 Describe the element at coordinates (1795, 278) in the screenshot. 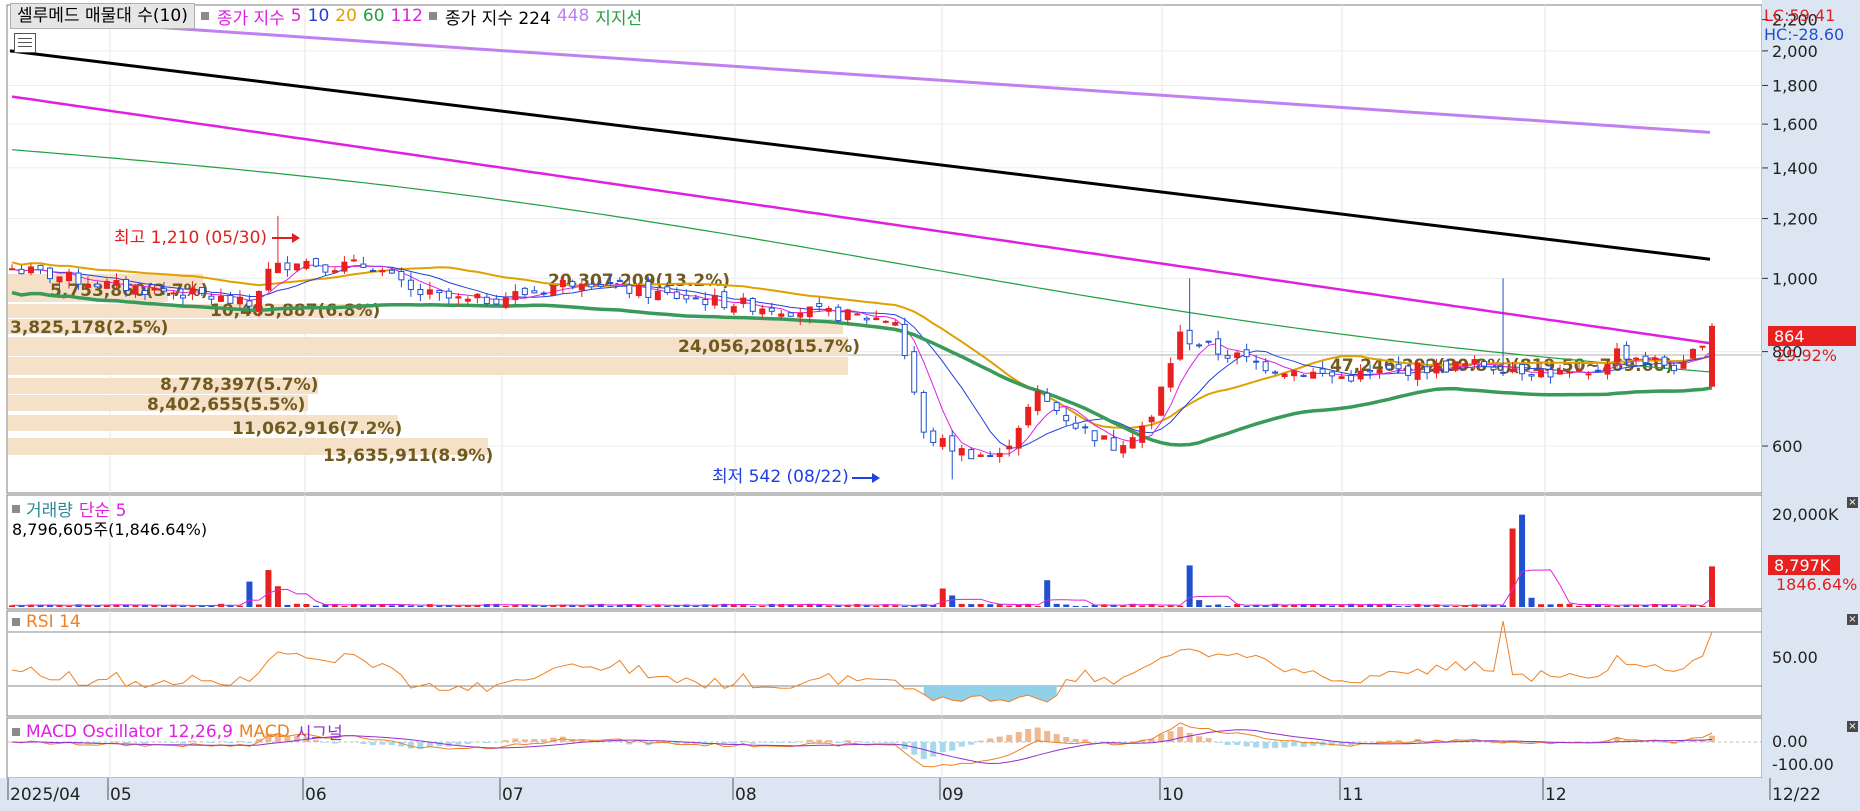

I see `y-tick-label: 1,000` at that location.